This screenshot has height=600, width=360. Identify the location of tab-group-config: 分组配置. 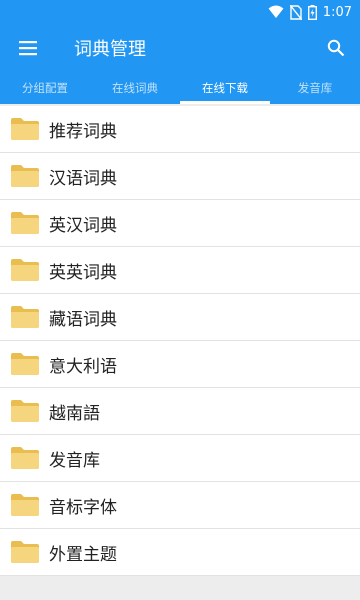
(45, 88).